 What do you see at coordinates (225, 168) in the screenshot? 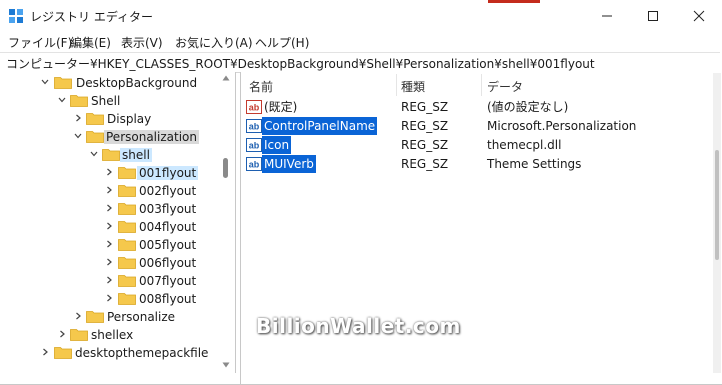
I see `tree-scroll-thumb` at bounding box center [225, 168].